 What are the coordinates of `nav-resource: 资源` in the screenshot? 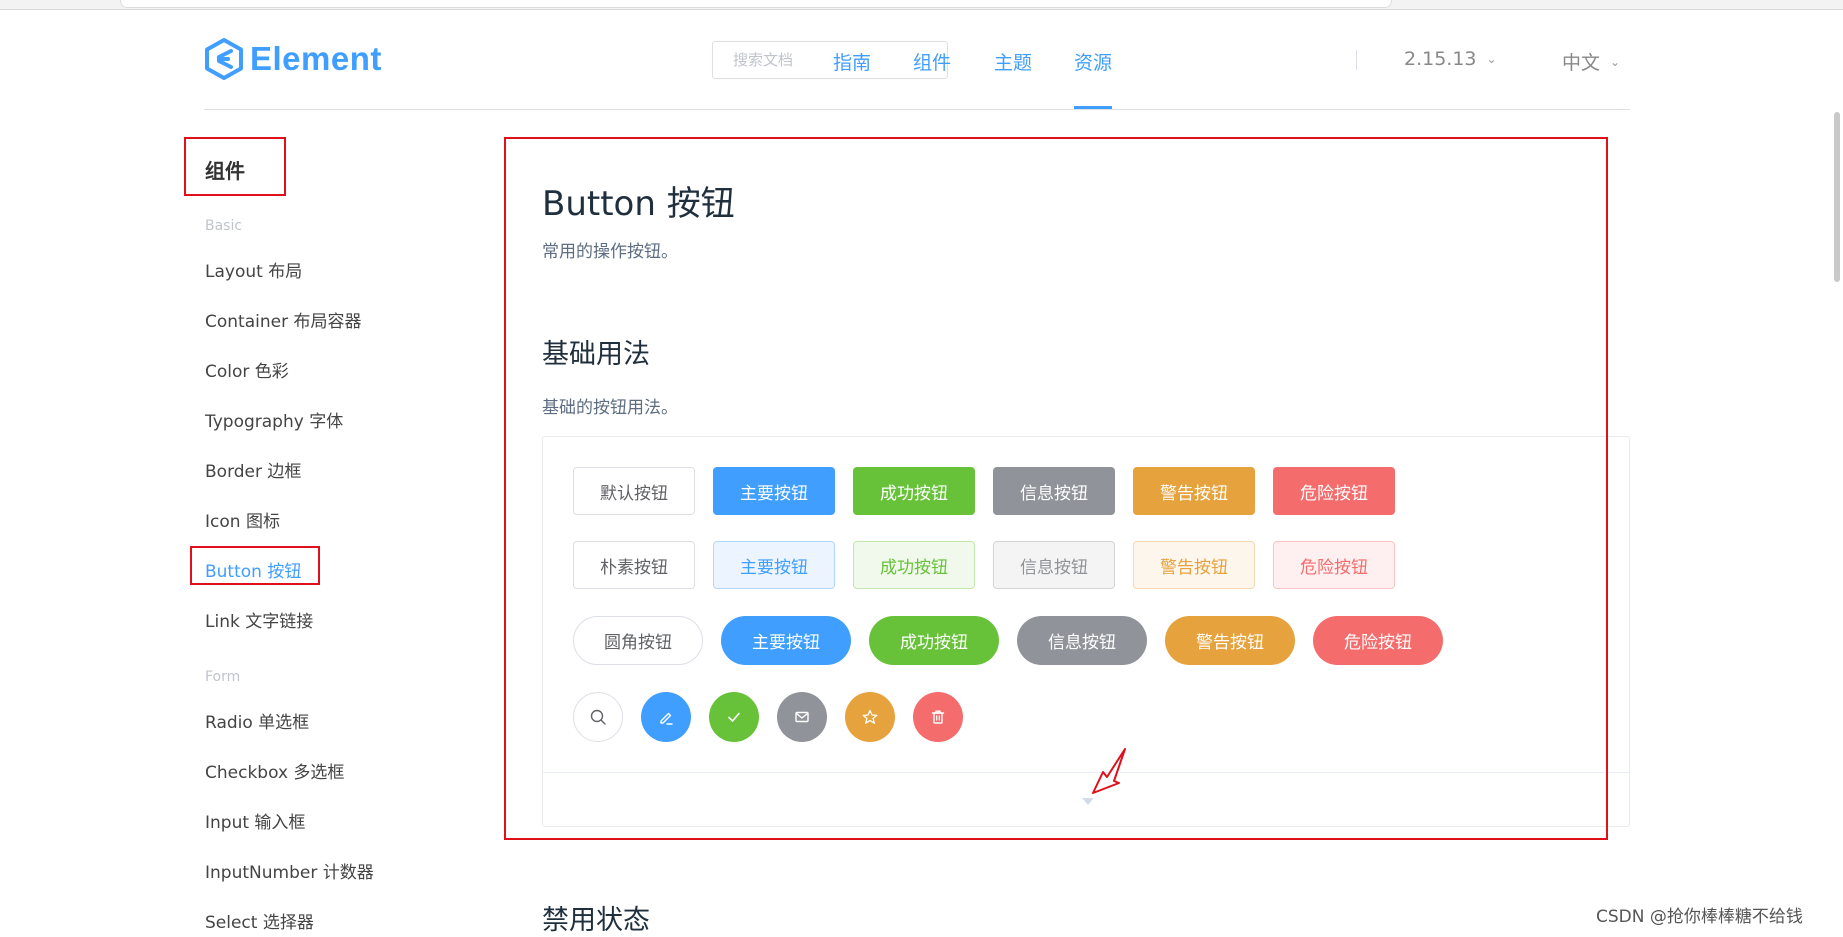 It's located at (1093, 61).